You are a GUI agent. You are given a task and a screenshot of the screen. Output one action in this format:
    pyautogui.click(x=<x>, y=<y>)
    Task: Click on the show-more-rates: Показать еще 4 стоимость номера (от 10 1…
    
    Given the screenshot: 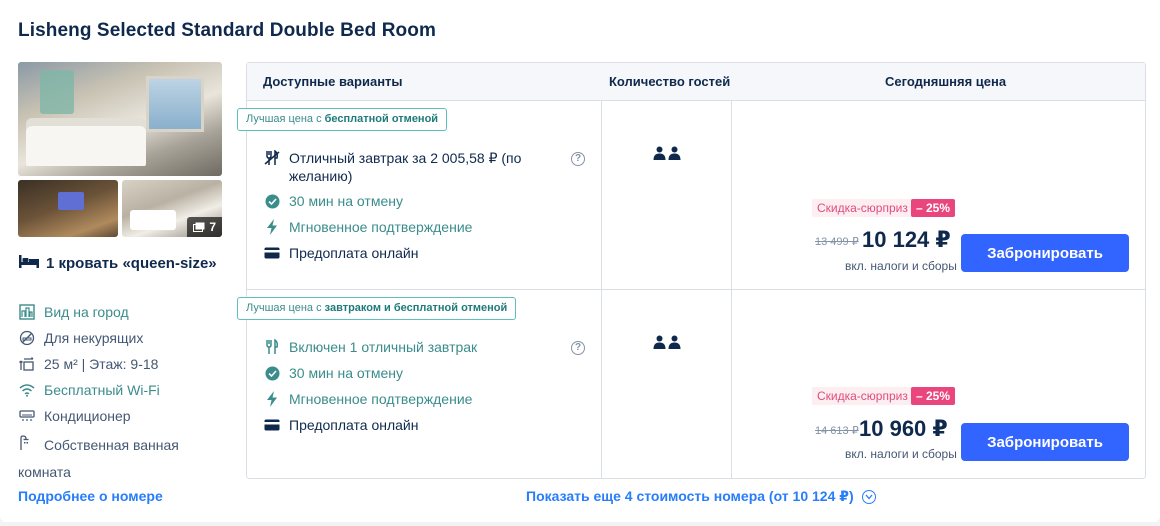 What is the action you would take?
    pyautogui.click(x=701, y=496)
    